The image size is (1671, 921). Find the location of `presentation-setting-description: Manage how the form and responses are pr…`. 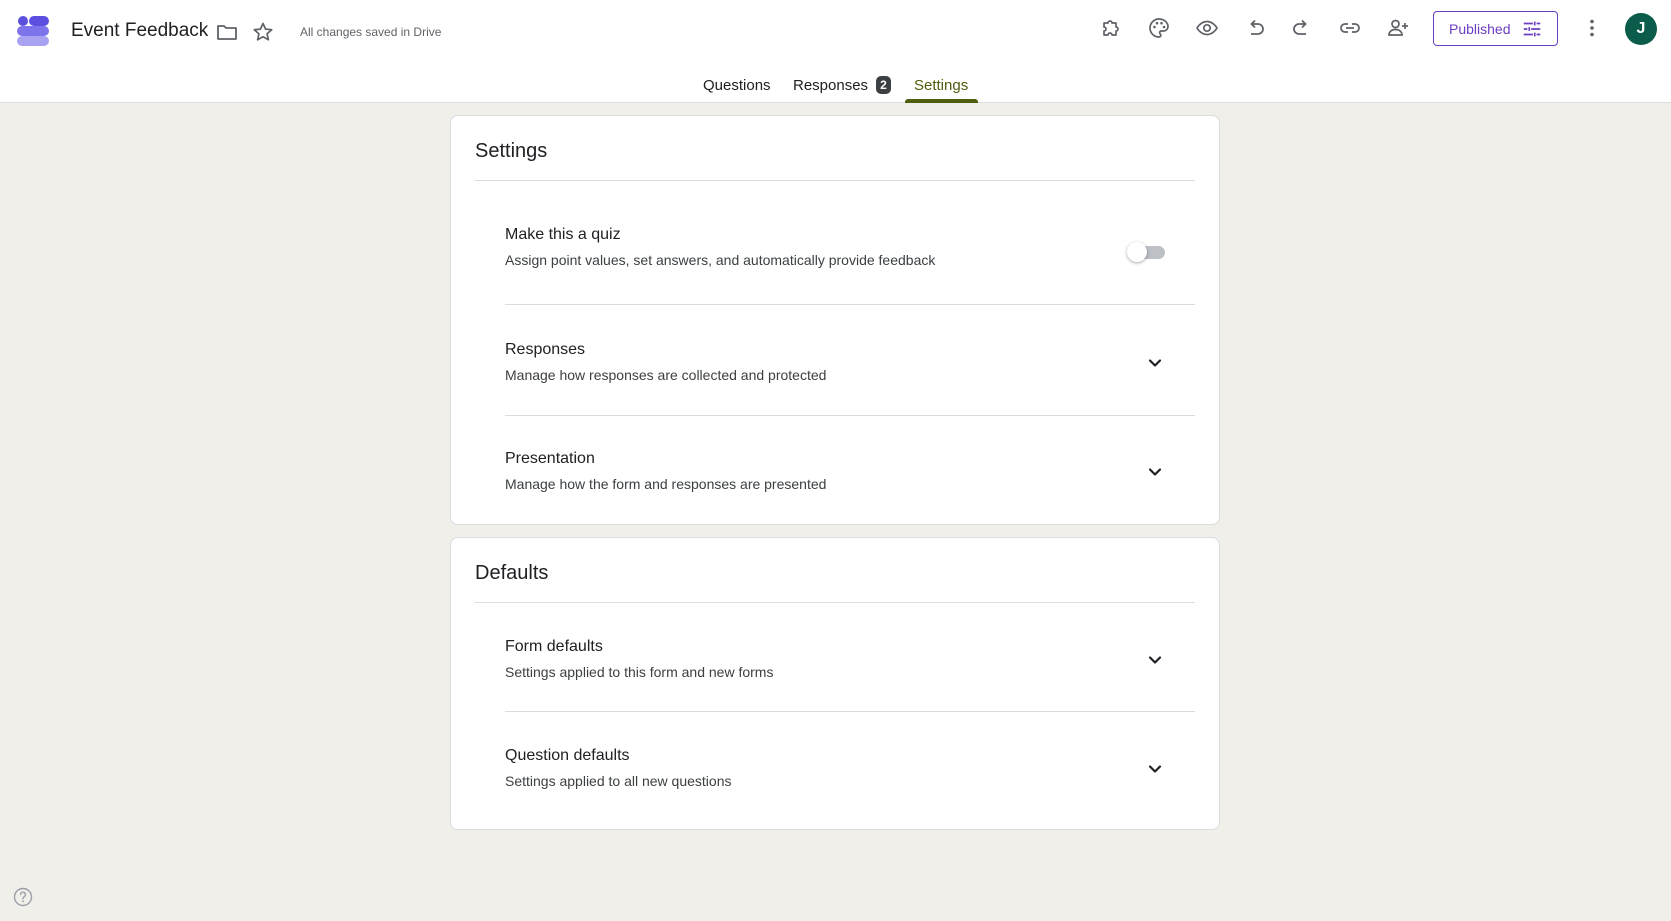

presentation-setting-description: Manage how the form and responses are pr… is located at coordinates (666, 484).